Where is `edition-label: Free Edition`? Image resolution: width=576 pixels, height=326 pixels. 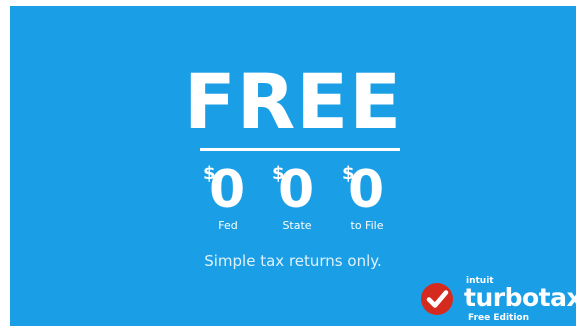
edition-label: Free Edition is located at coordinates (499, 318).